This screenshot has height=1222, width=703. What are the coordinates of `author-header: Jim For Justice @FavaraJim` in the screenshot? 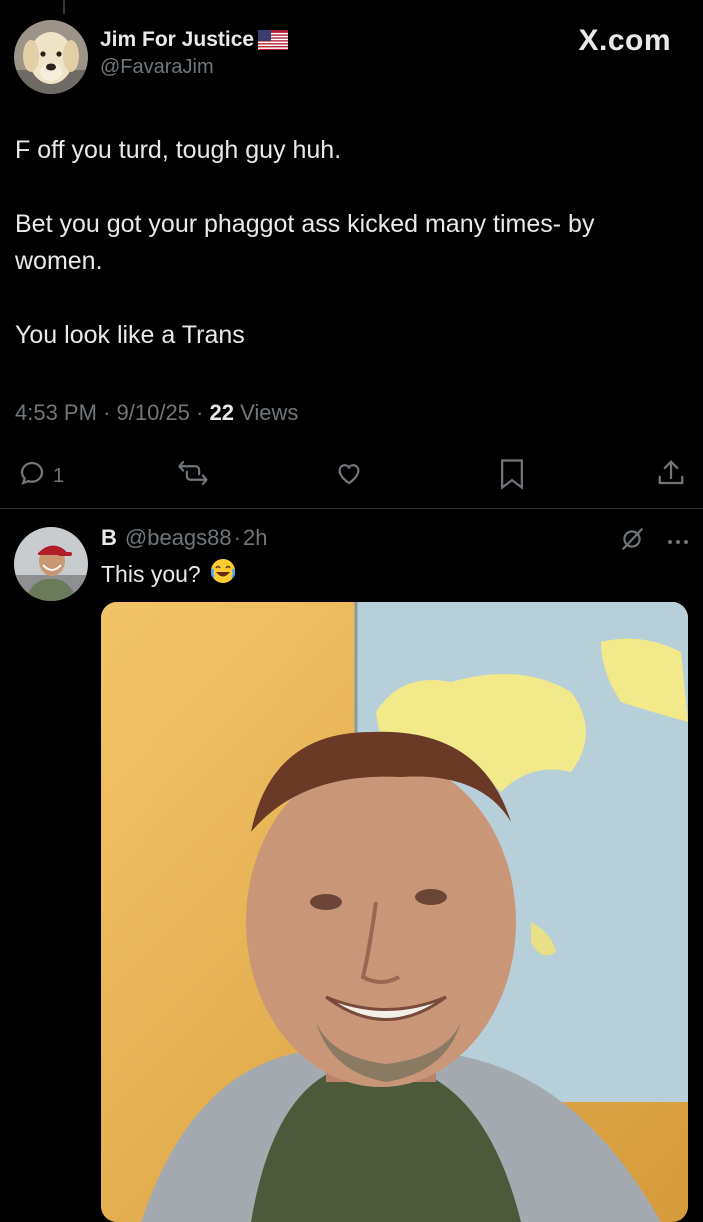 It's located at (194, 53).